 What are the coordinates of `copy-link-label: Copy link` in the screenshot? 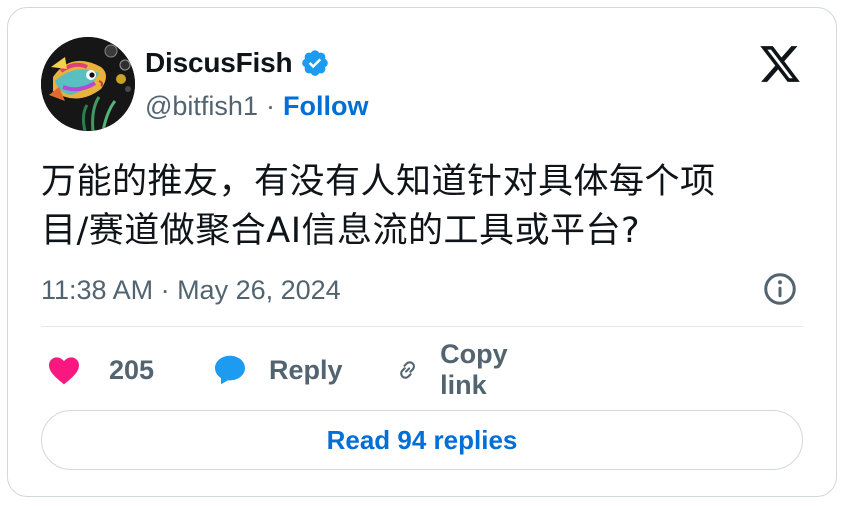 It's located at (474, 369).